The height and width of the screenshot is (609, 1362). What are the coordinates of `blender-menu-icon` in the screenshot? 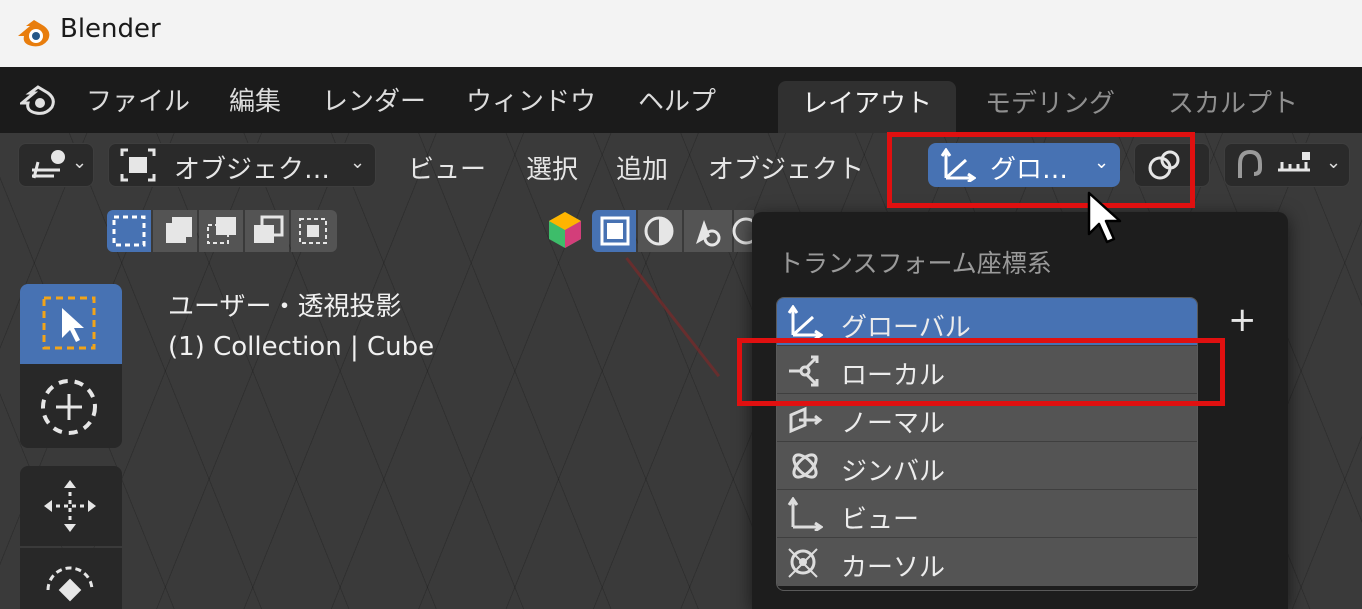 It's located at (40, 100).